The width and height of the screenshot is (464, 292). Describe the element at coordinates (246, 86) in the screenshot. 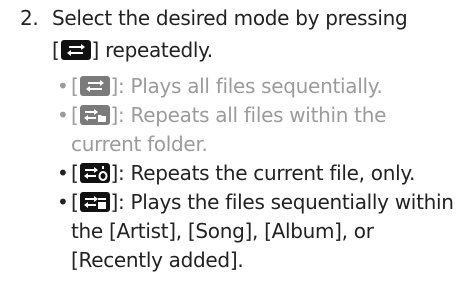

I see `bullet-text: ]: Plays all files sequentially.` at that location.